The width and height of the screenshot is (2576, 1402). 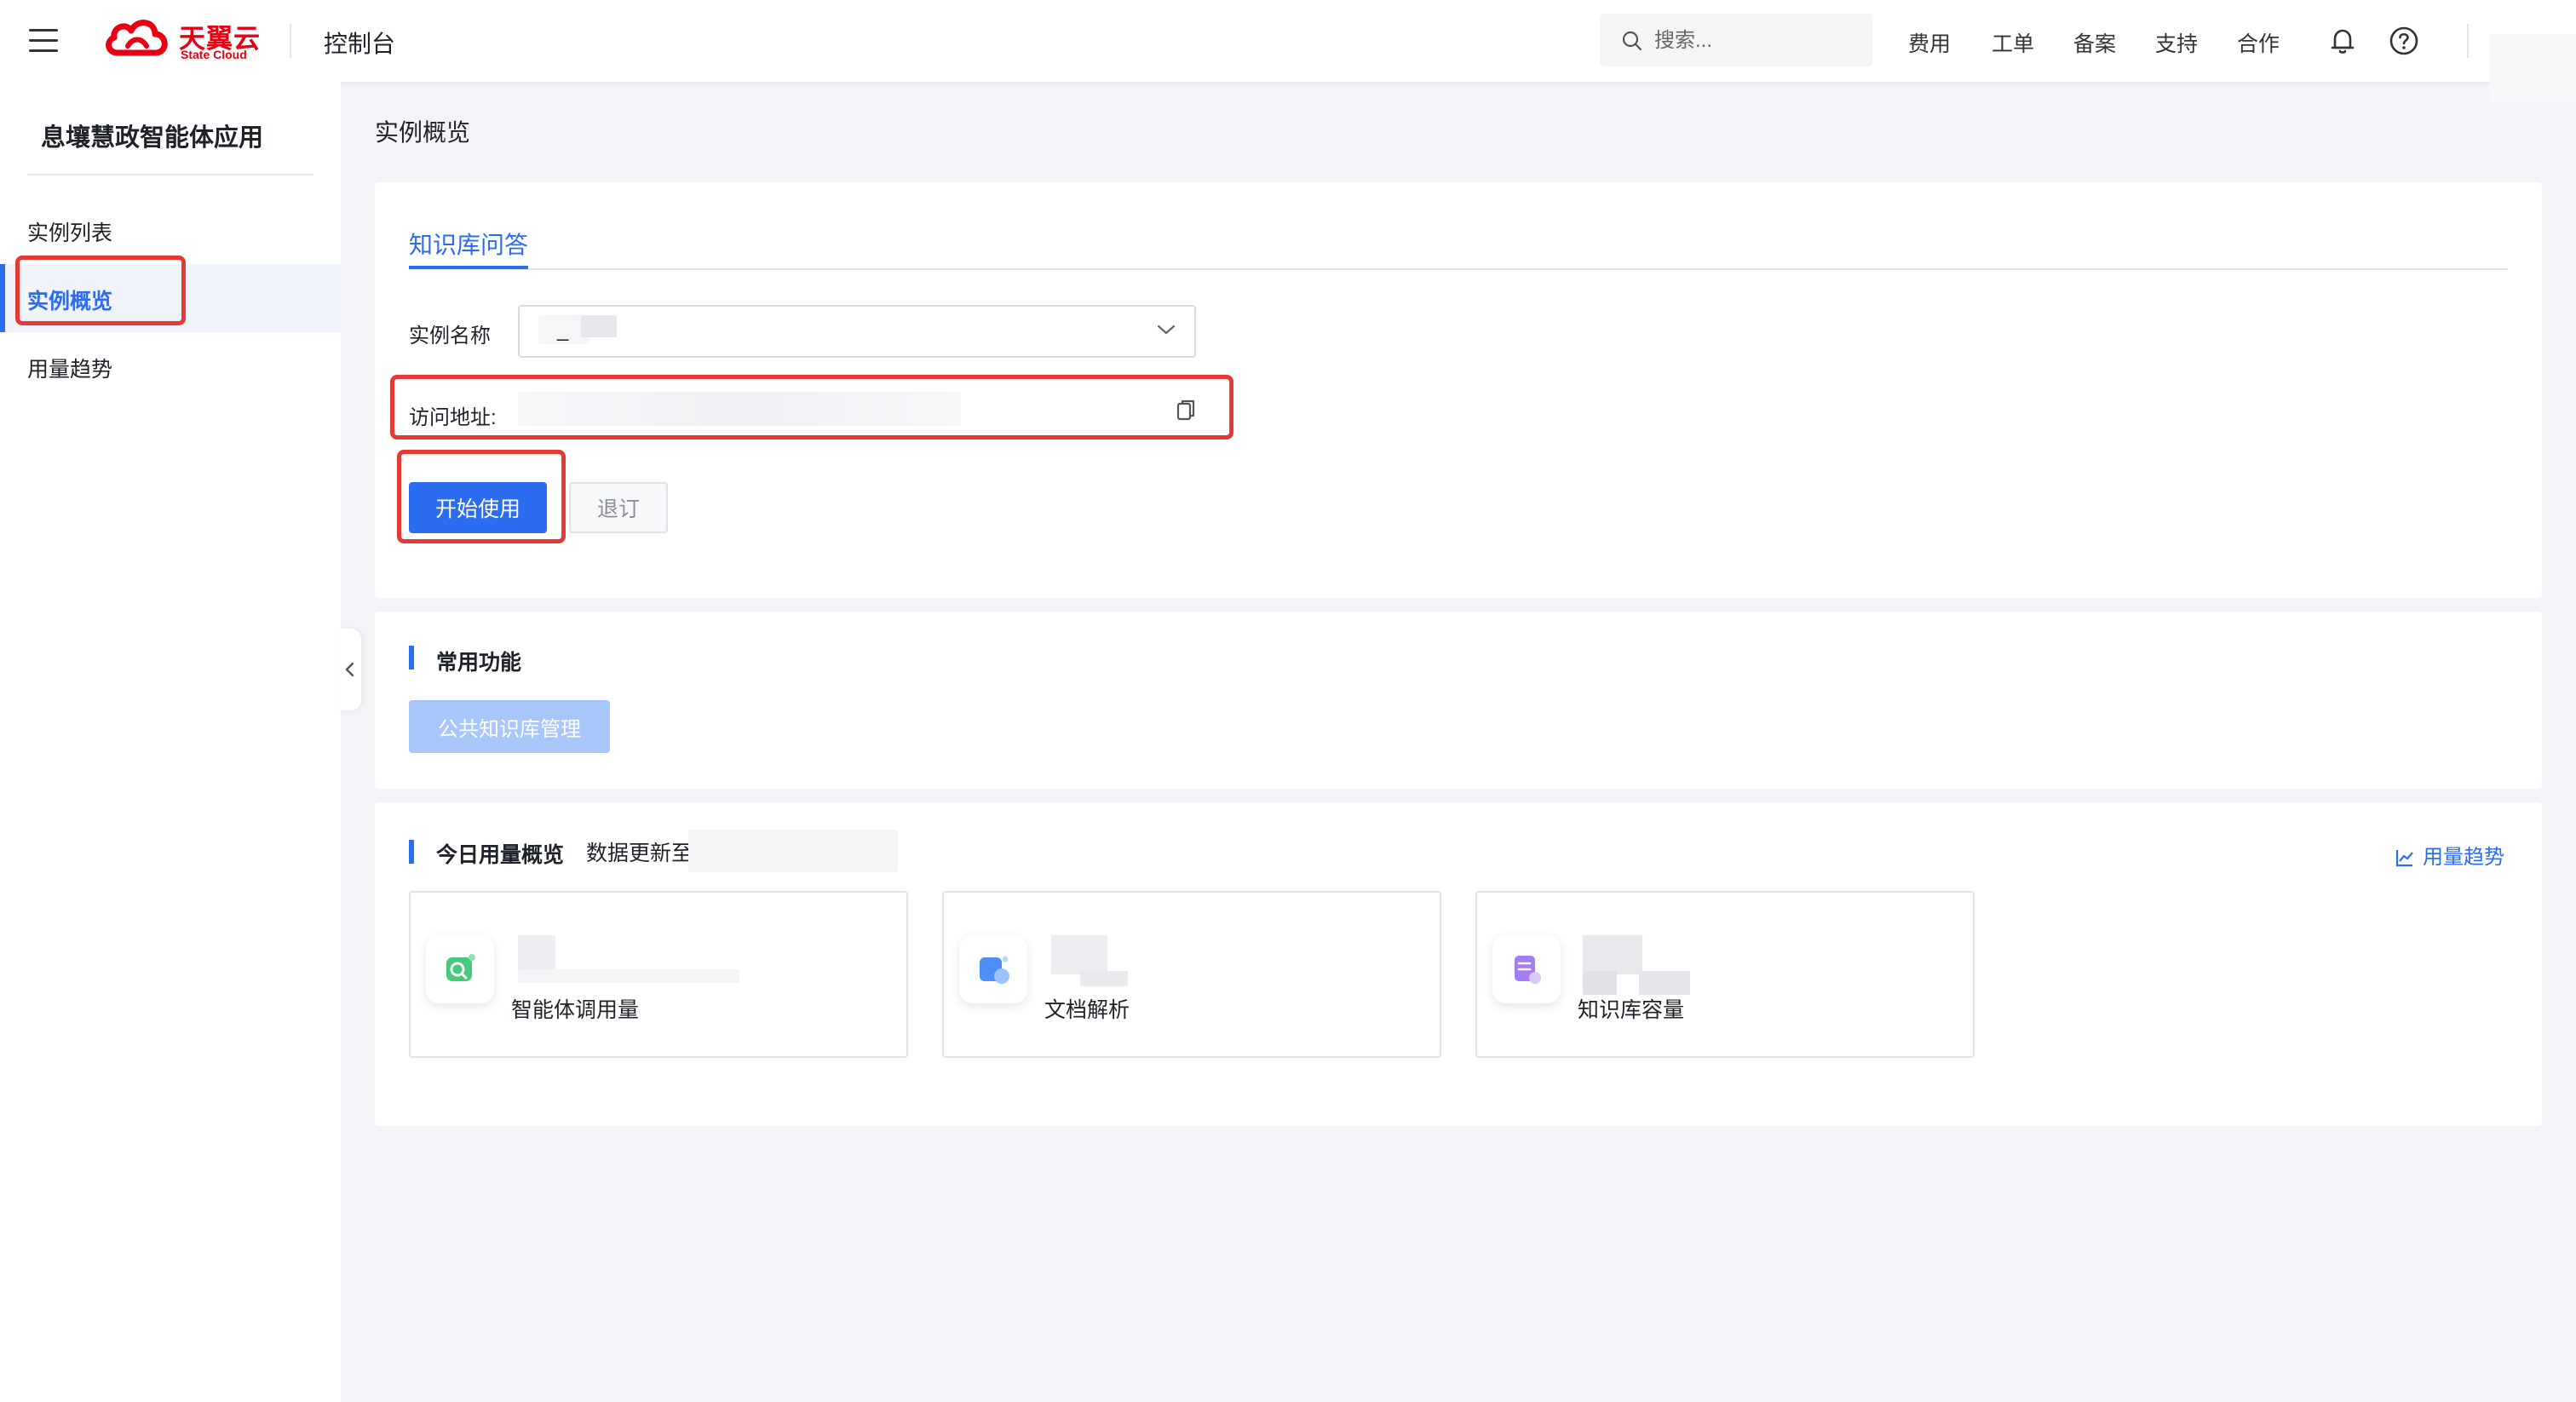 I want to click on cloud-logo-icon, so click(x=136, y=39).